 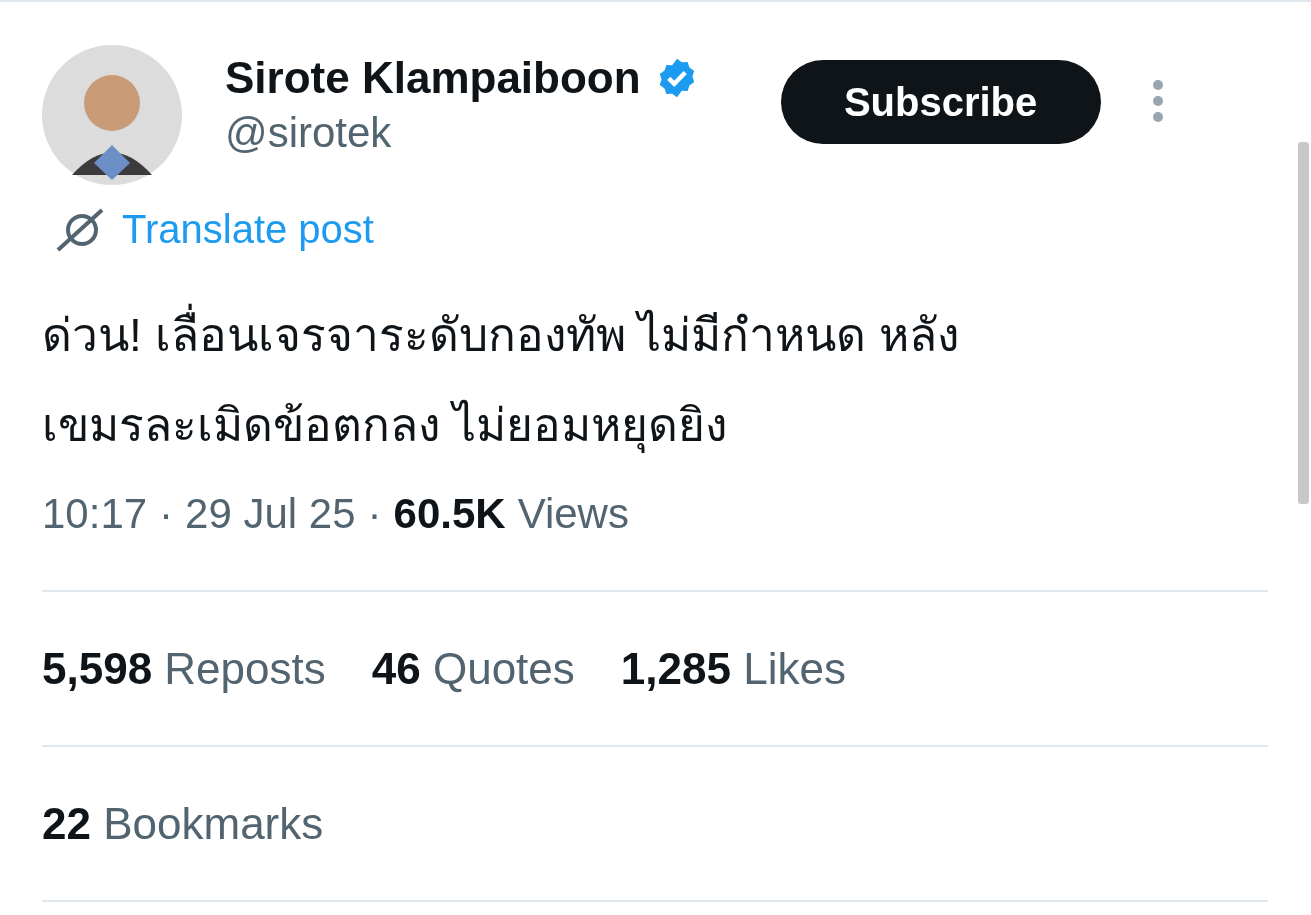 What do you see at coordinates (270, 514) in the screenshot?
I see `post-meta: 29 Jul 25` at bounding box center [270, 514].